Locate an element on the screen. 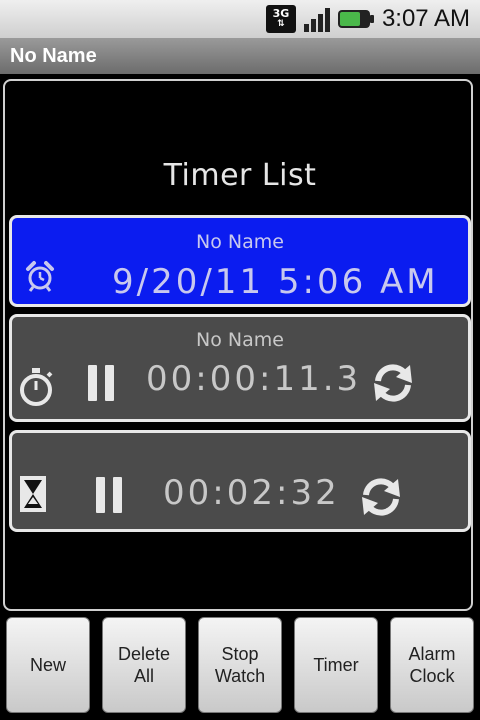 This screenshot has height=720, width=480. network-label: 3G is located at coordinates (281, 13).